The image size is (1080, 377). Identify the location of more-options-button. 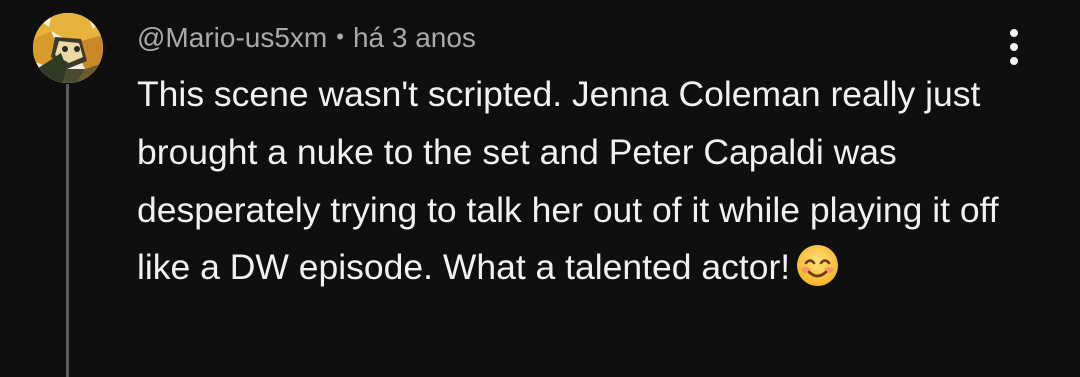
(1014, 47).